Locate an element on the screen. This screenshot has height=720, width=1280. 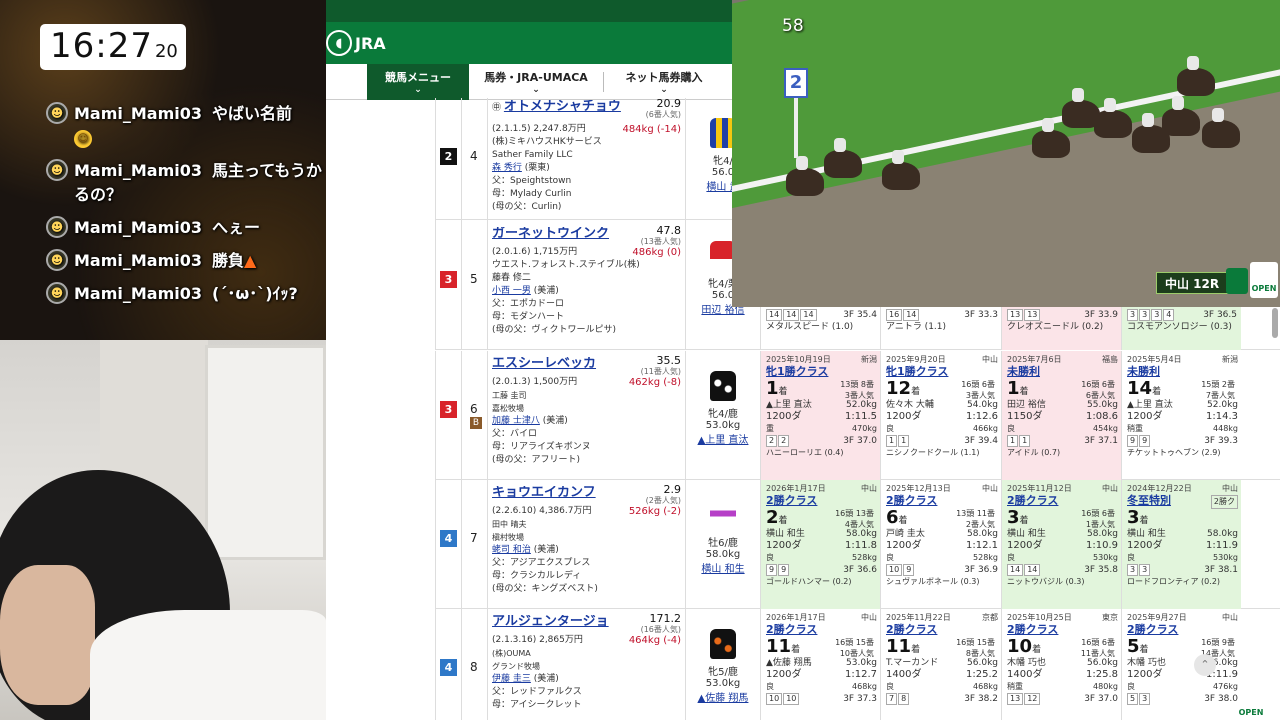
open-badge-corner: OPEN is located at coordinates (1251, 704).